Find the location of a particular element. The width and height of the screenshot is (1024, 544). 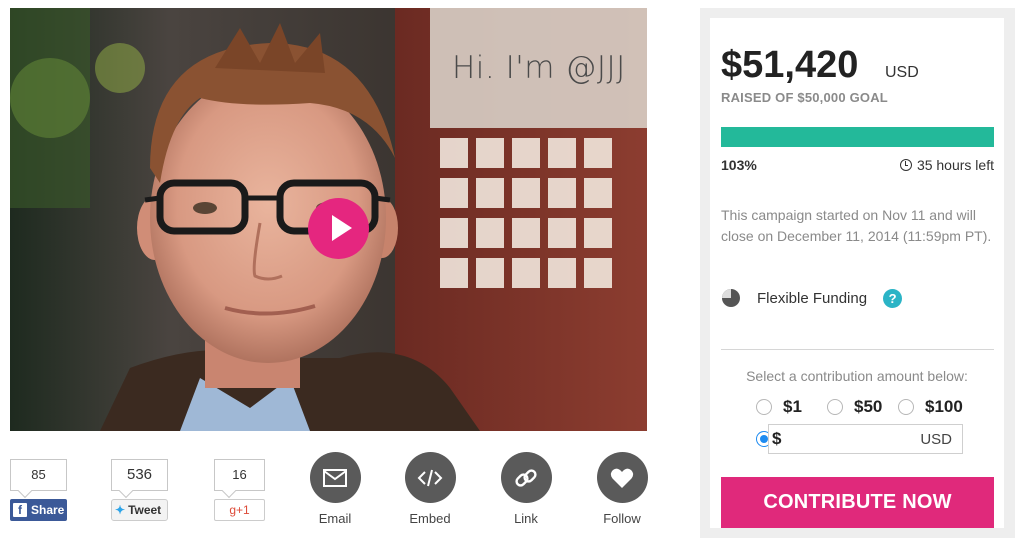

twitter-share-widget: 536 ✦ Tweet is located at coordinates (139, 490).